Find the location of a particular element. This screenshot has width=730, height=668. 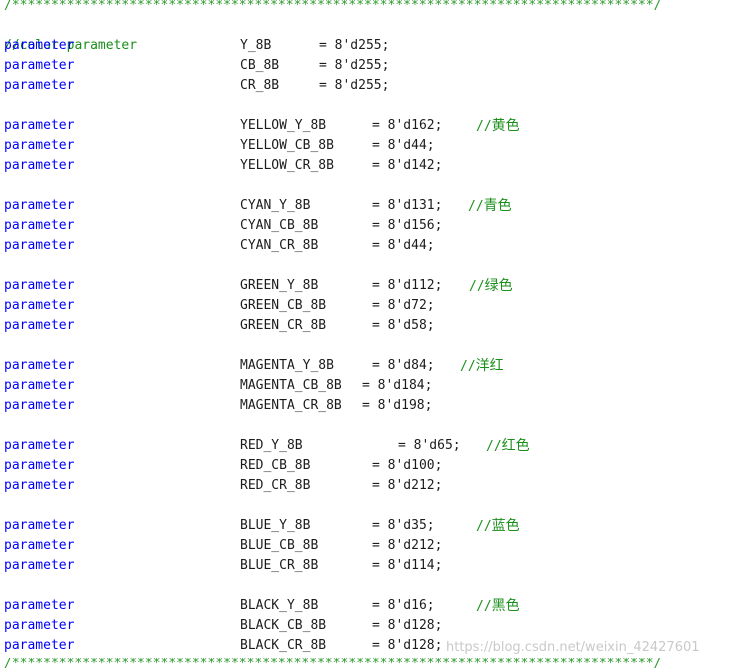

inline-comment-text: 黑色 is located at coordinates (505, 606).